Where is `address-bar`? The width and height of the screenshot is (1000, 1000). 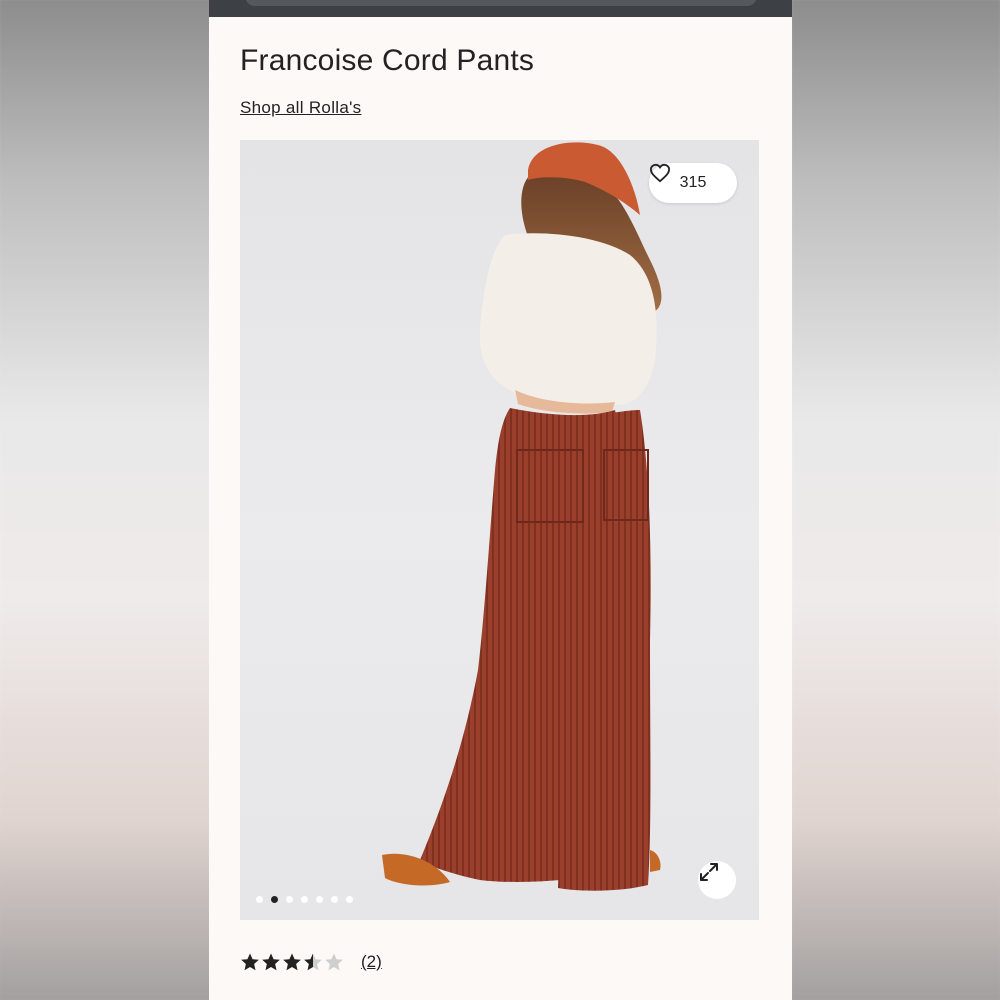
address-bar is located at coordinates (501, 3).